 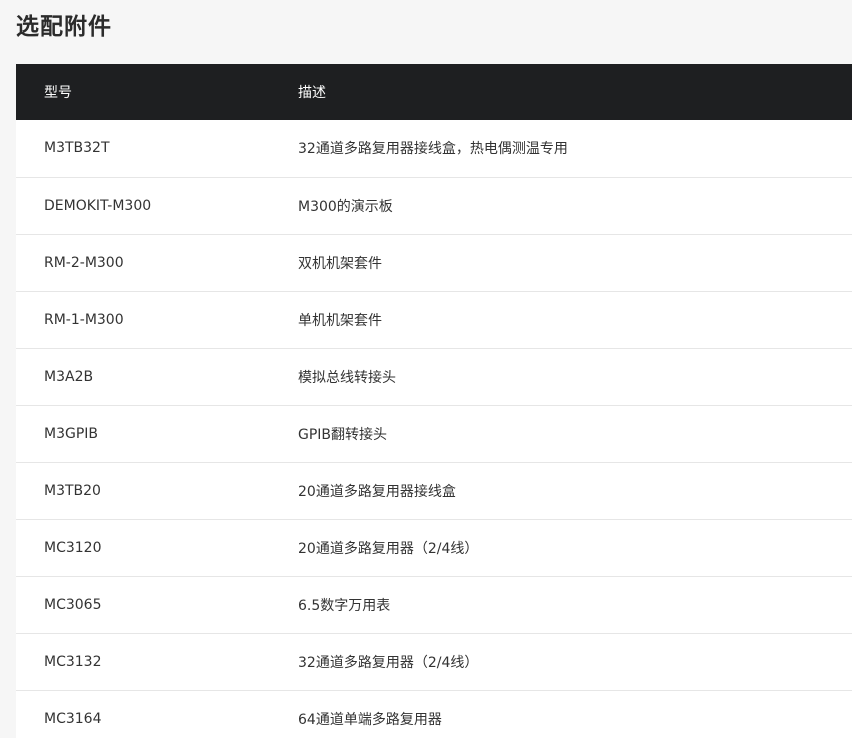 I want to click on cell-description: 32通道多路复用器接线盒，热电偶测温专用, so click(x=433, y=149).